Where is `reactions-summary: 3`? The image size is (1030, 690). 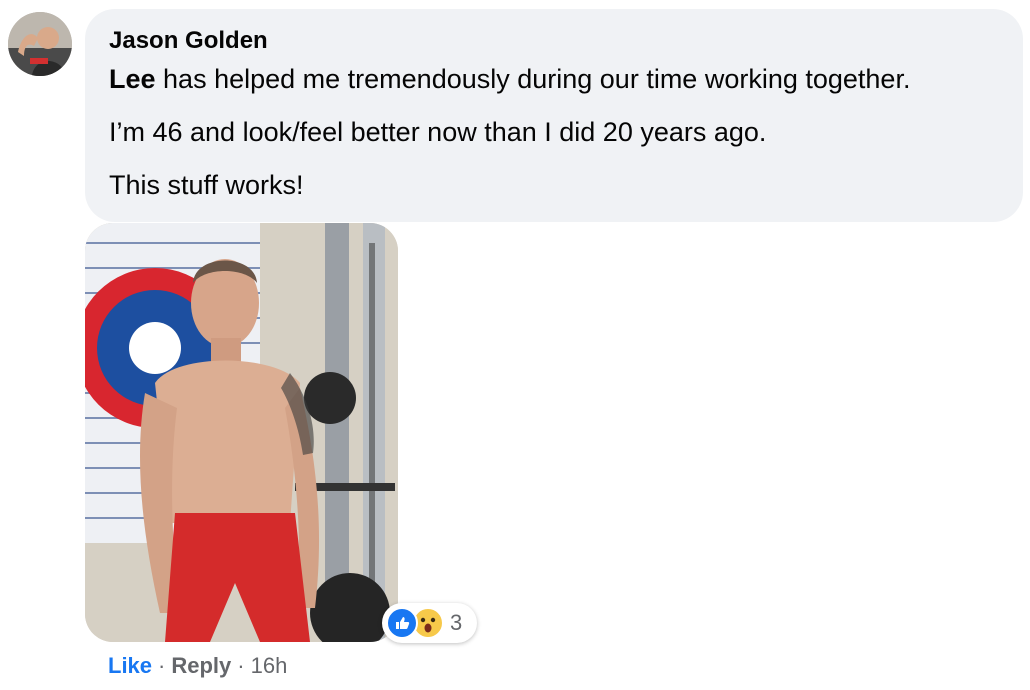
reactions-summary: 3 is located at coordinates (429, 623).